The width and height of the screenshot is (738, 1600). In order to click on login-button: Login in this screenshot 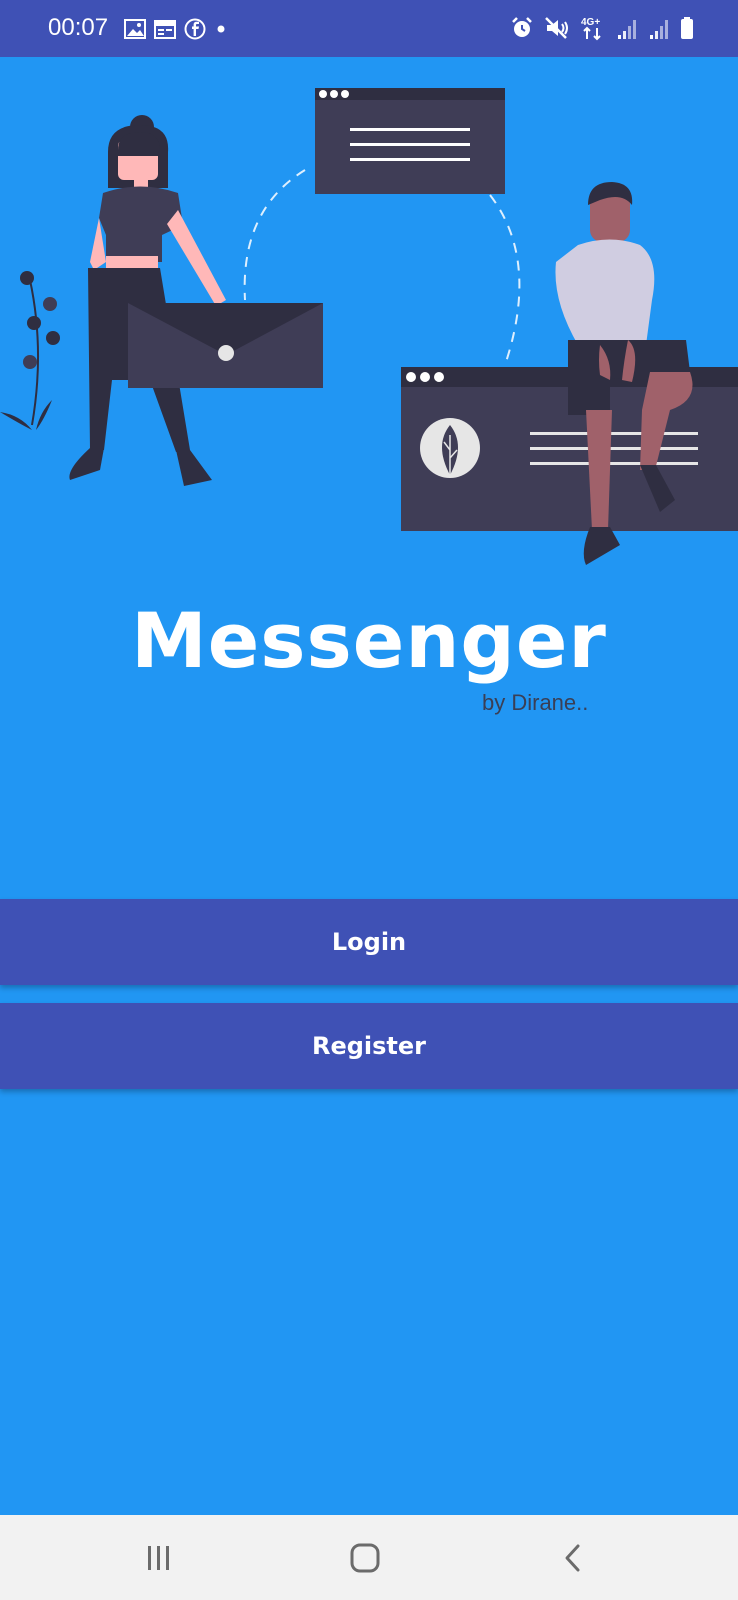, I will do `click(369, 942)`.